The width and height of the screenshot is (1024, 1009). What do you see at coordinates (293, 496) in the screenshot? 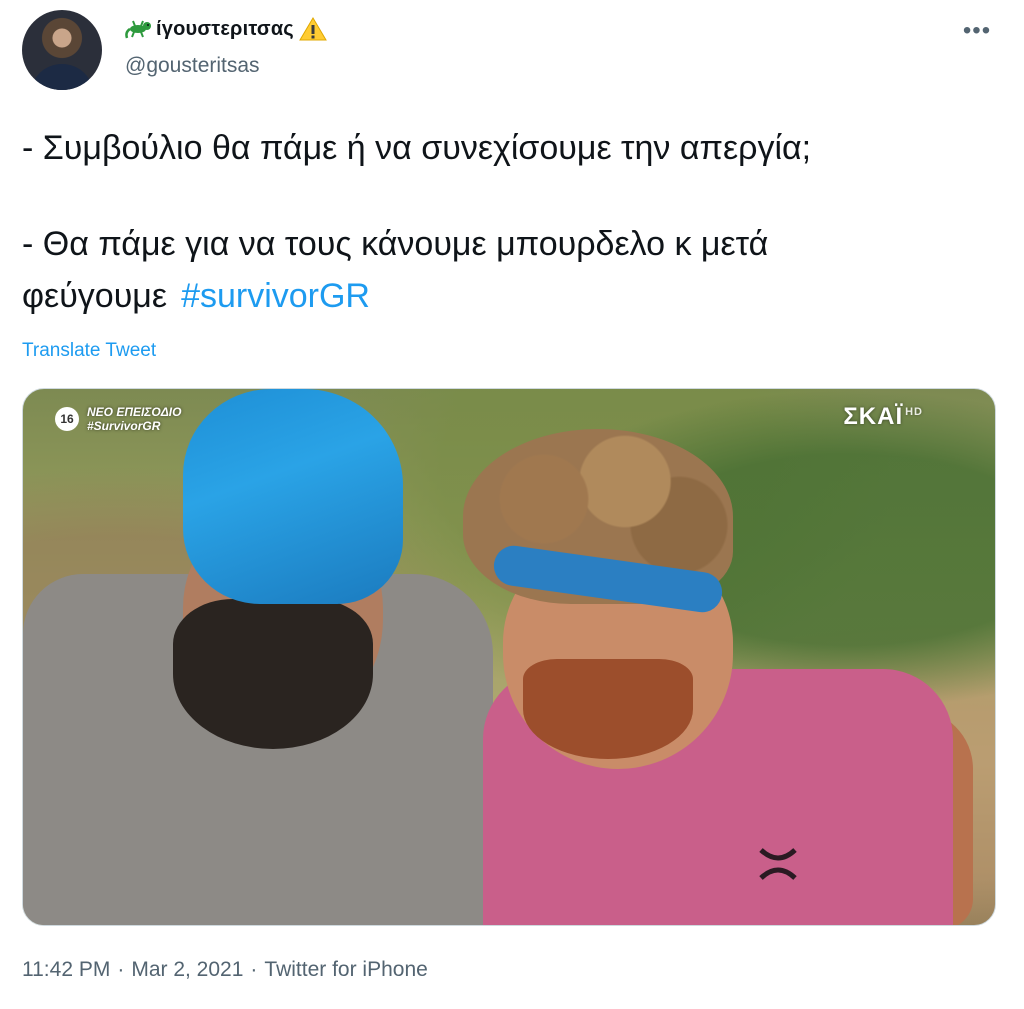
I see `person-left-bandana` at bounding box center [293, 496].